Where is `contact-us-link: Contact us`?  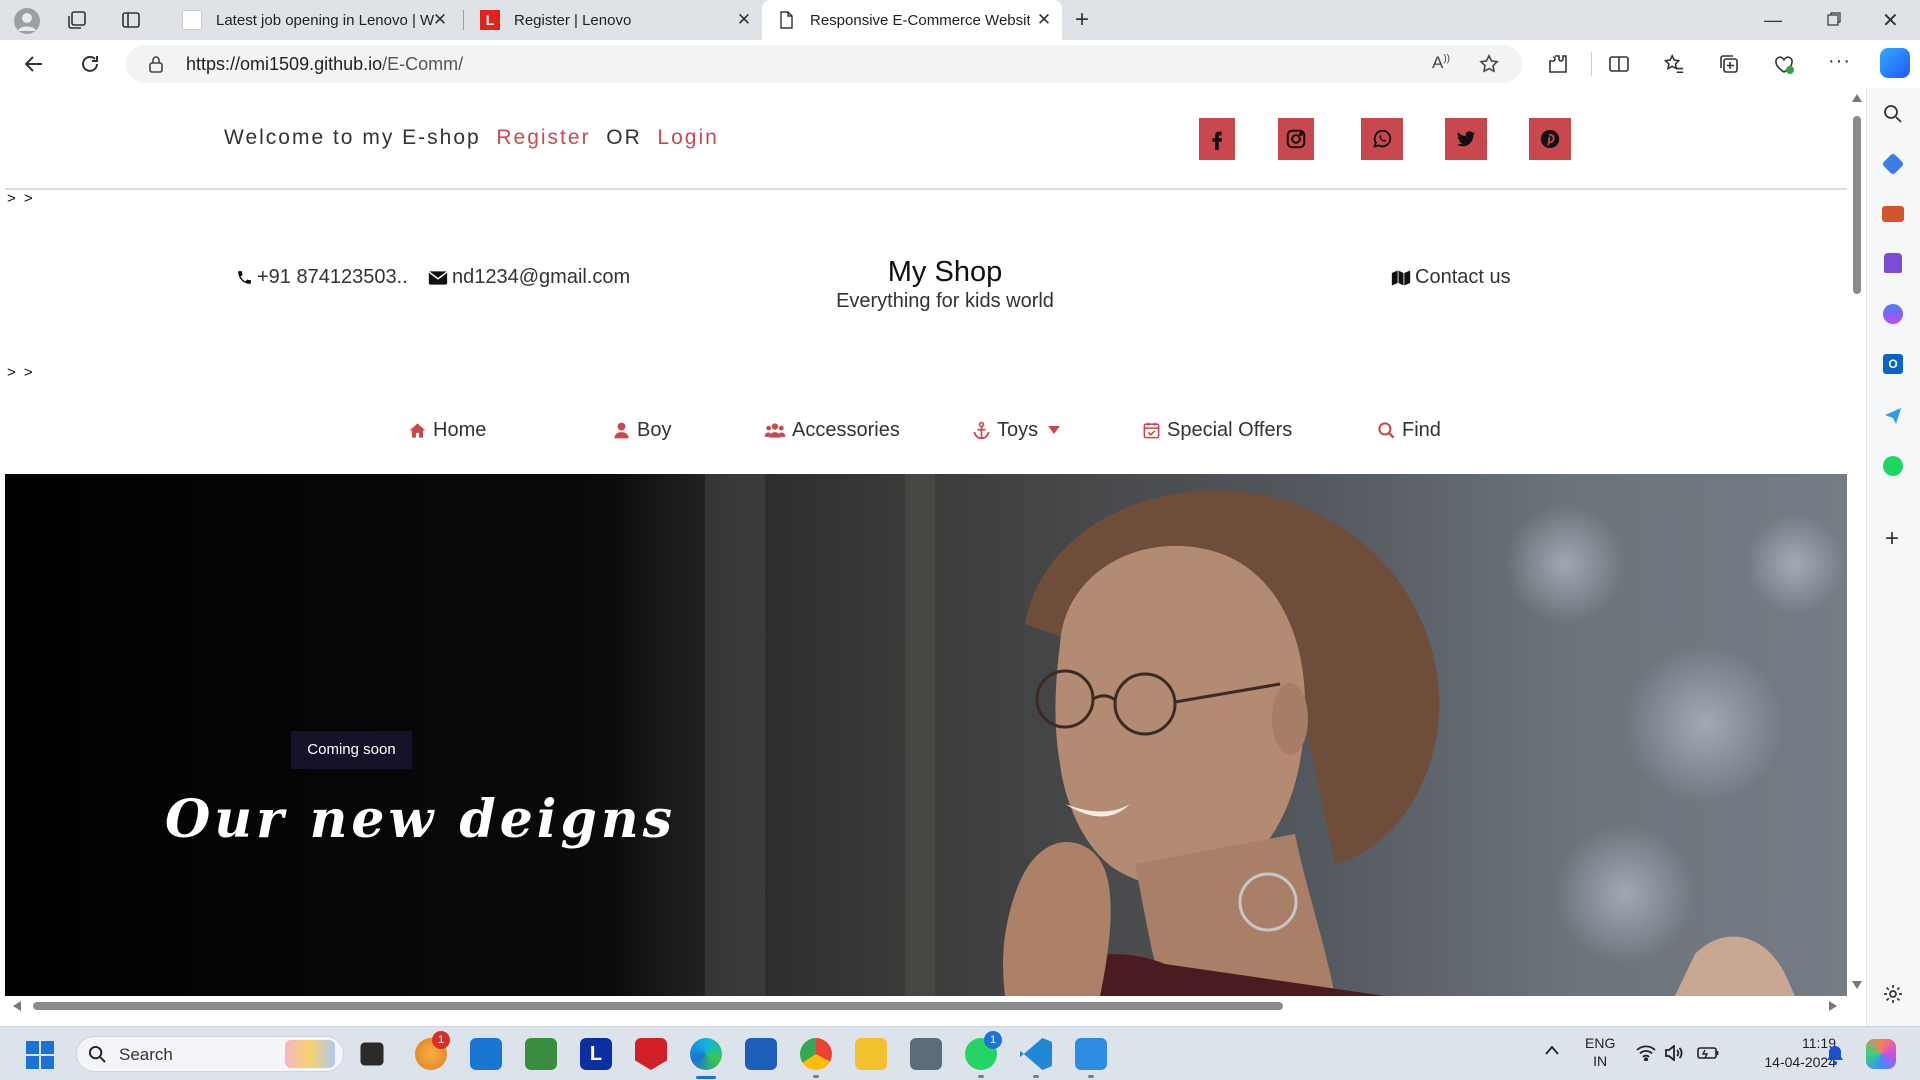 contact-us-link: Contact us is located at coordinates (1451, 277).